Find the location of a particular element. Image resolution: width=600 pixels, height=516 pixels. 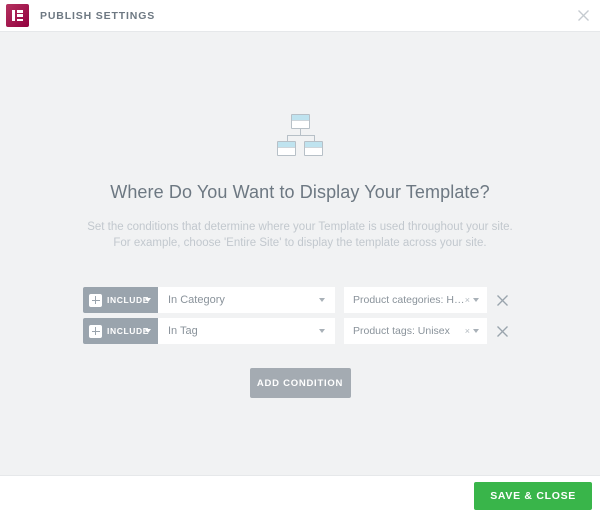

elementor-logo-glyph is located at coordinates (17, 15).